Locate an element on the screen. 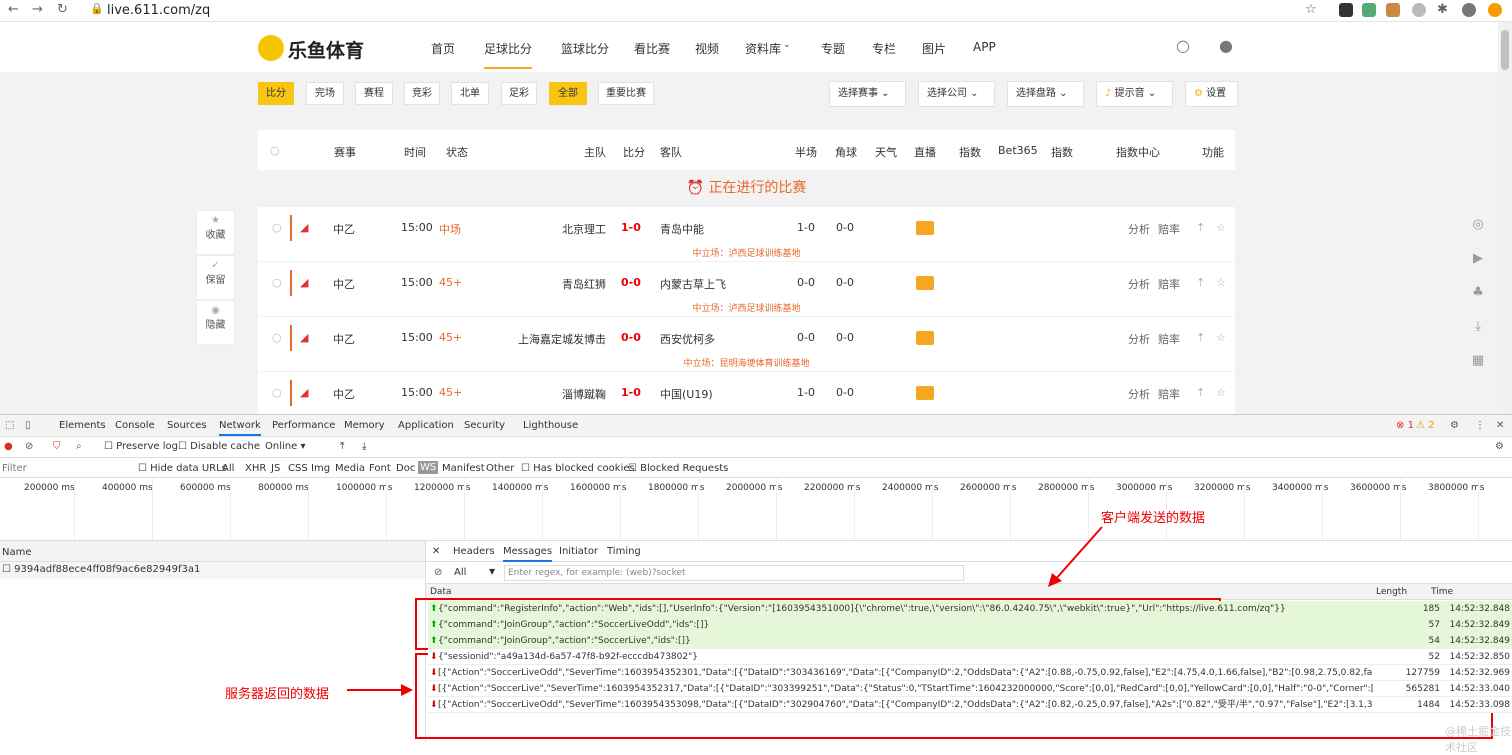 Image resolution: width=1512 pixels, height=755 pixels. forward-icon: → is located at coordinates (37, 9).